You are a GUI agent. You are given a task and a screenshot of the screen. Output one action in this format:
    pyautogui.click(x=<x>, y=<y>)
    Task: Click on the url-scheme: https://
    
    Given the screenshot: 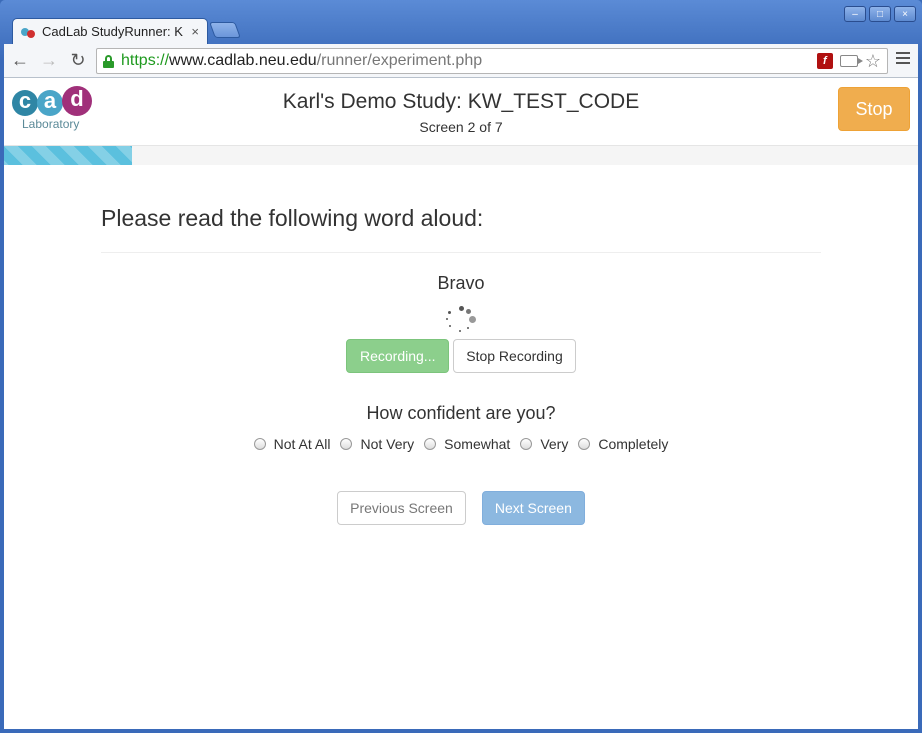 What is the action you would take?
    pyautogui.click(x=145, y=60)
    